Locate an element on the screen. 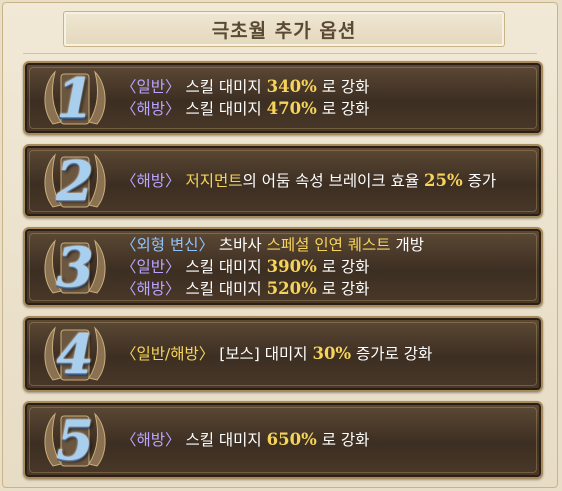 This screenshot has width=562, height=491. option-value: 25% is located at coordinates (443, 180).